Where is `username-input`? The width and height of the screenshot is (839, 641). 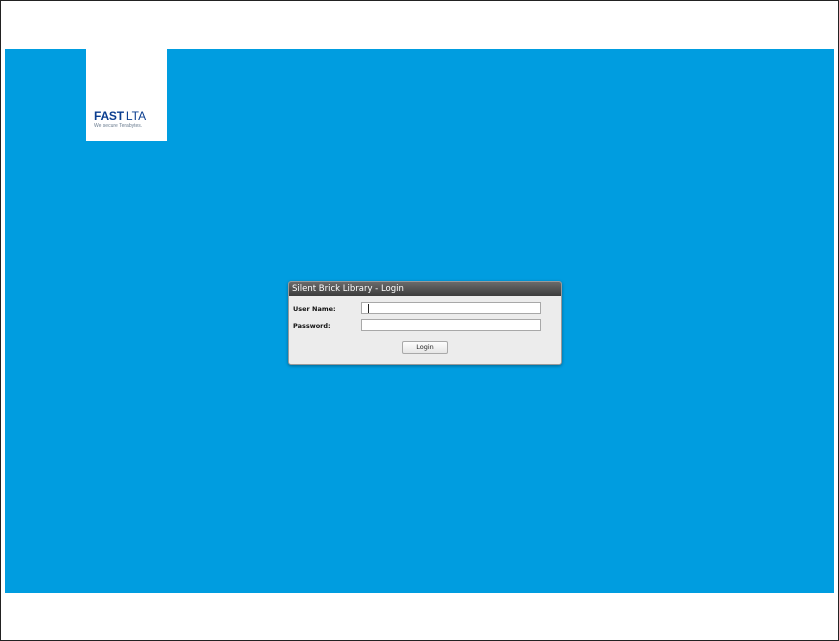 username-input is located at coordinates (451, 308).